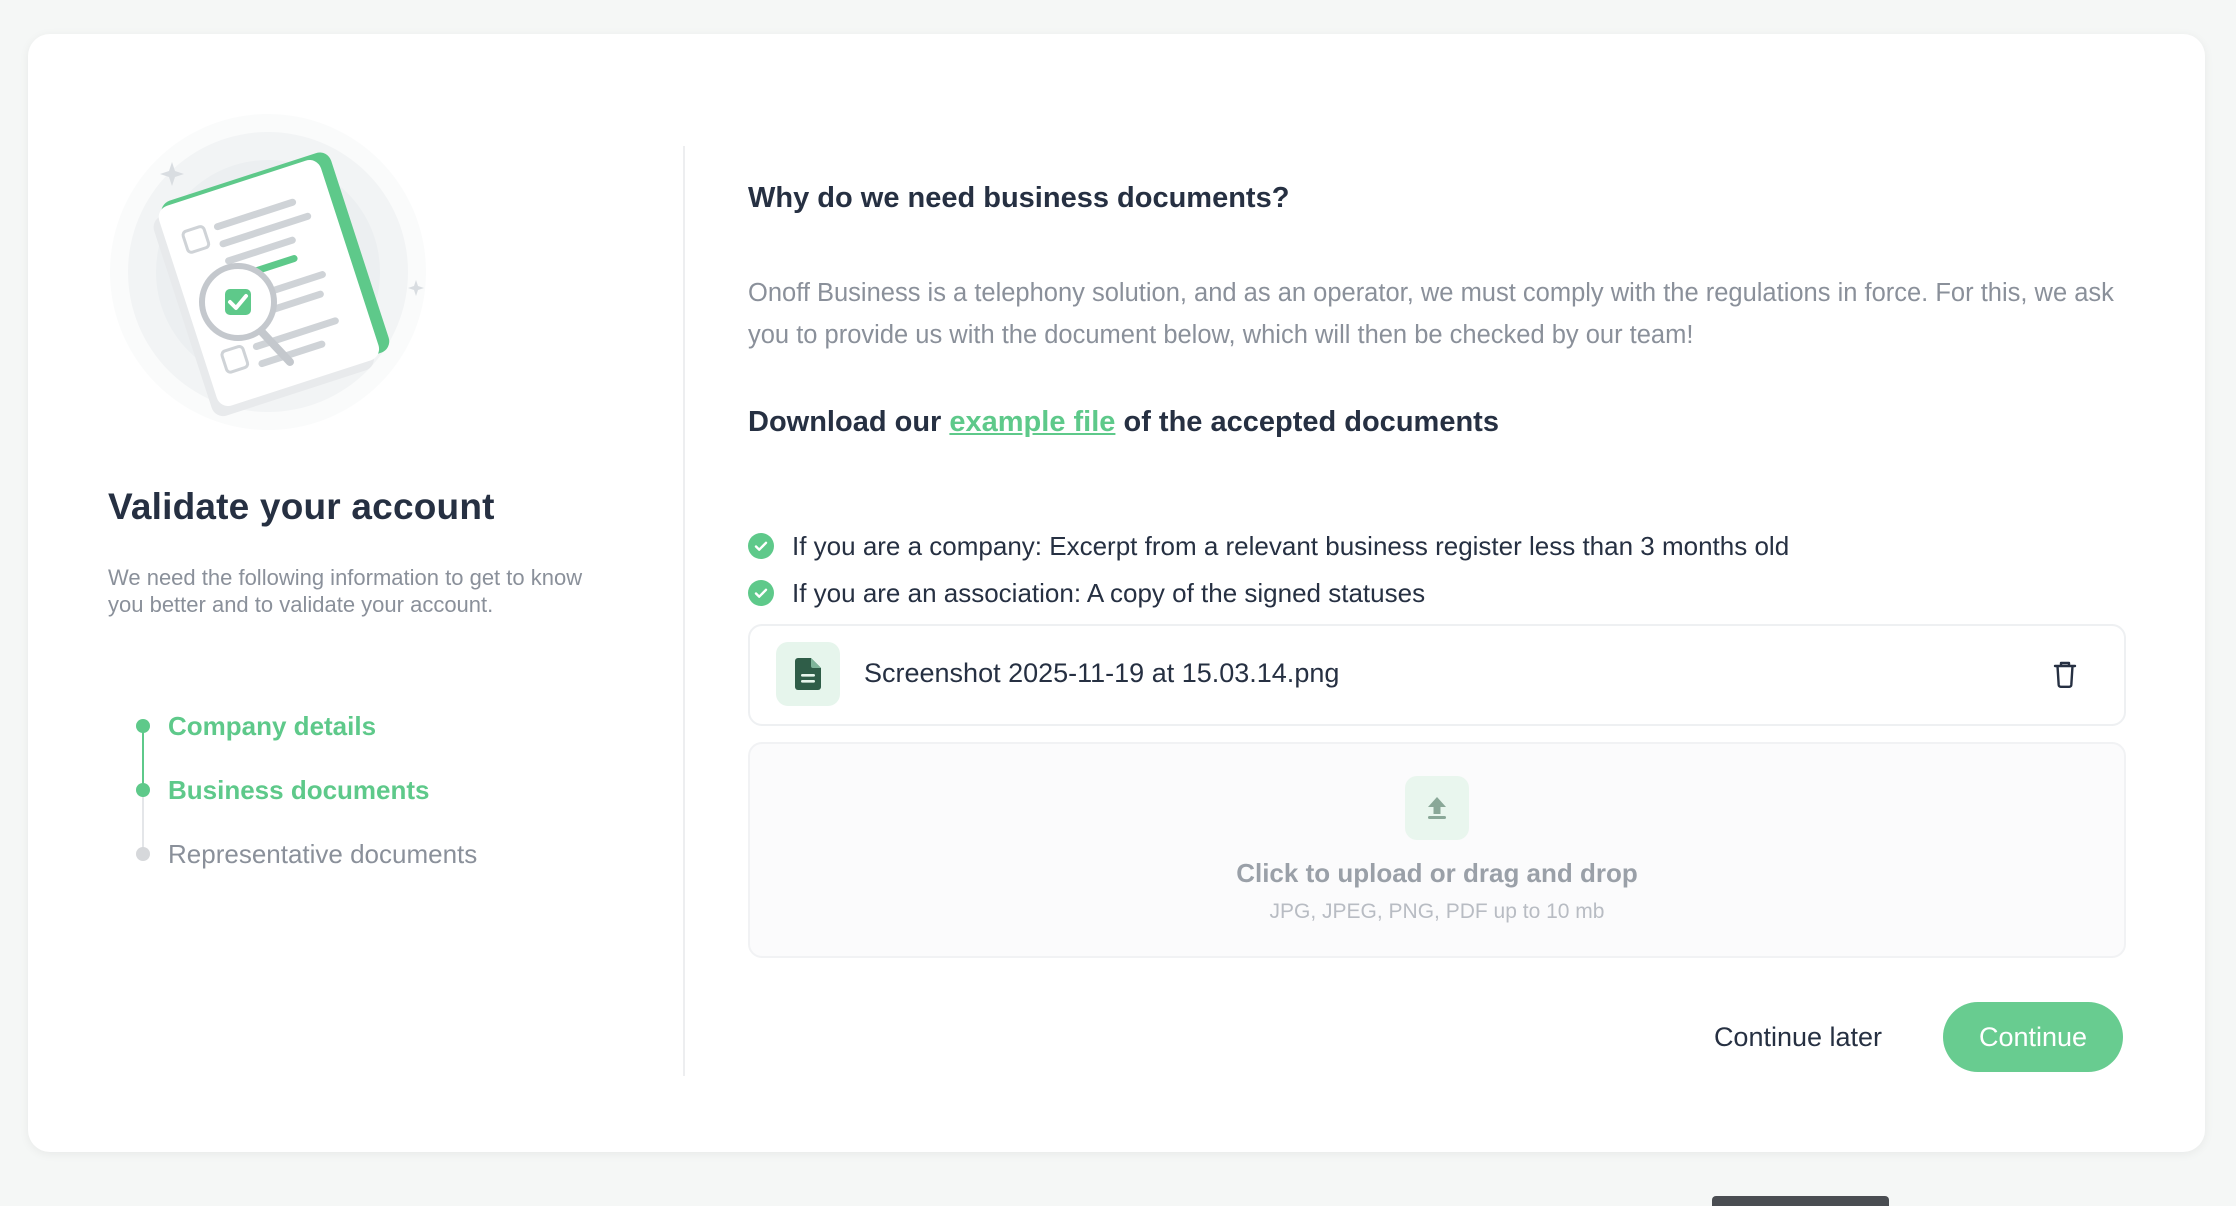 The height and width of the screenshot is (1206, 2236). Describe the element at coordinates (1032, 422) in the screenshot. I see `example-file-link: example file` at that location.